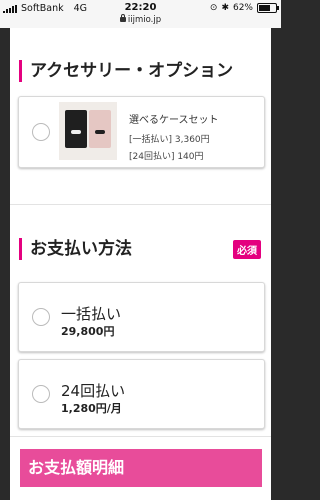 This screenshot has width=320, height=500. What do you see at coordinates (88, 131) in the screenshot?
I see `case-set-image` at bounding box center [88, 131].